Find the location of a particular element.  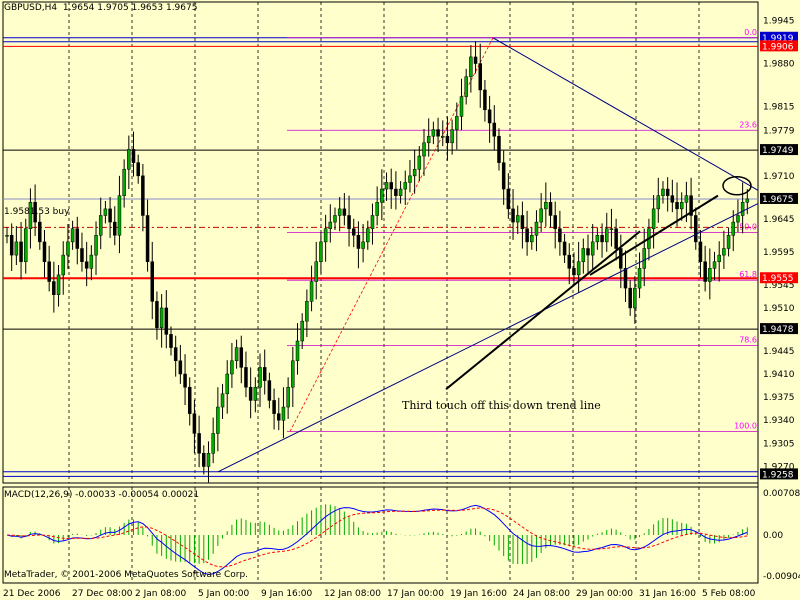

price-axis-label: 1.9340 is located at coordinates (779, 421).